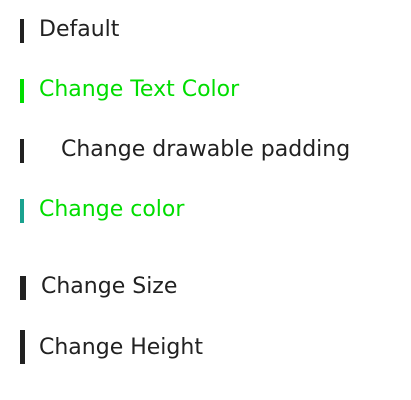 Image resolution: width=411 pixels, height=400 pixels. What do you see at coordinates (139, 89) in the screenshot?
I see `item-label: Change Text Color` at bounding box center [139, 89].